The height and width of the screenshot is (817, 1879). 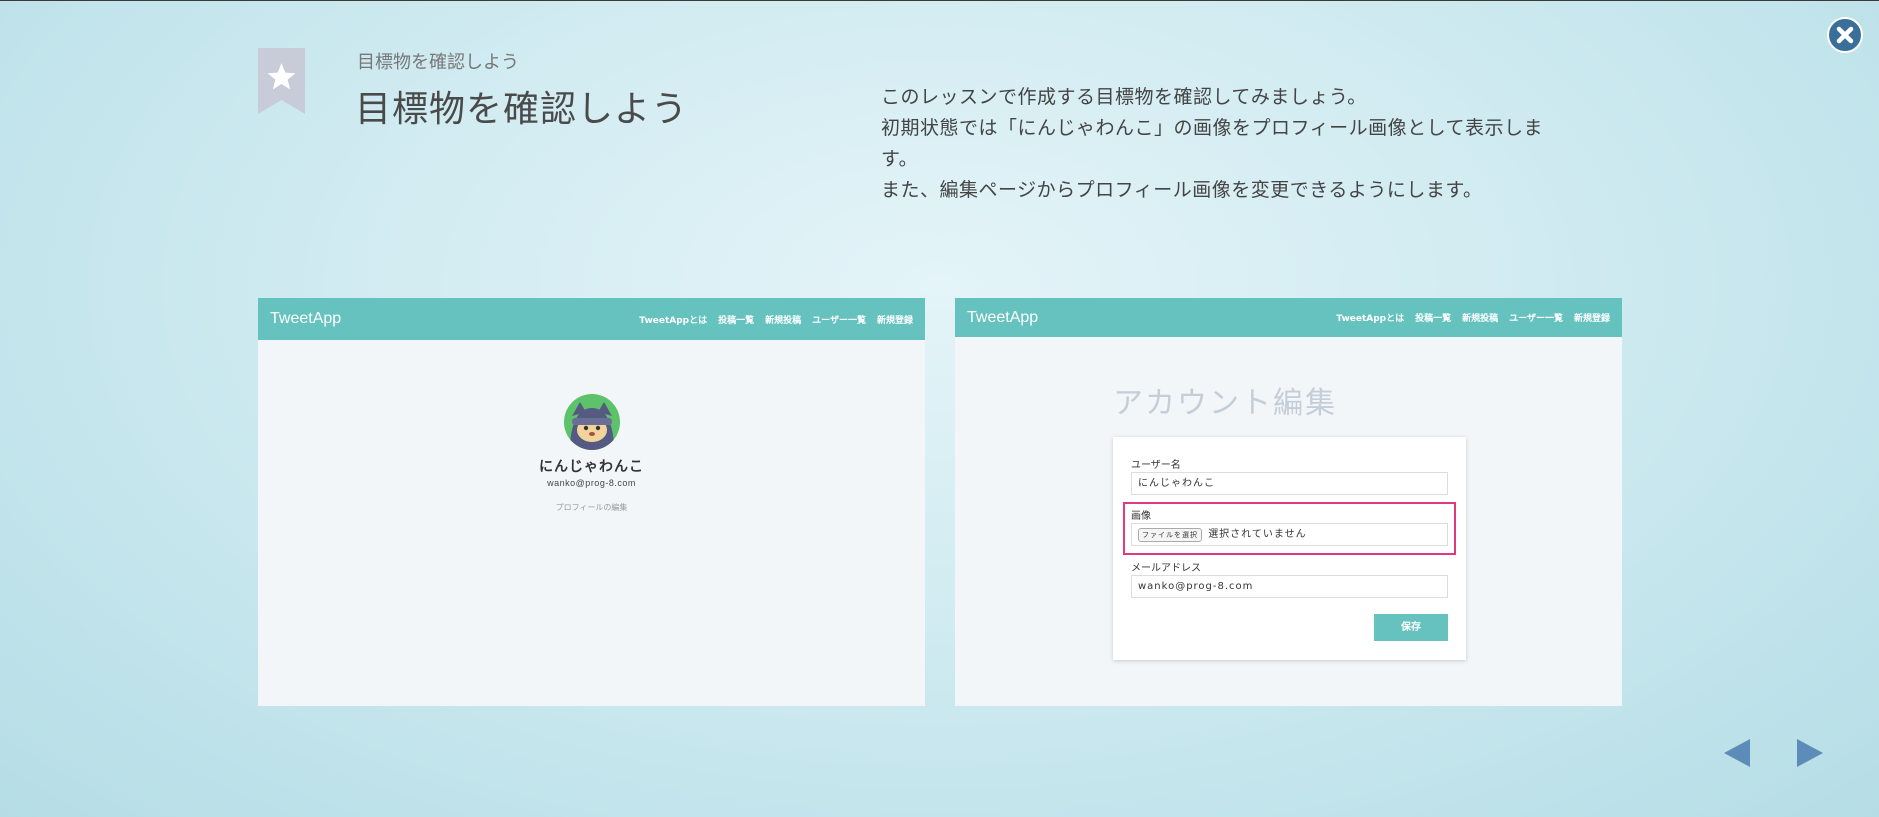 What do you see at coordinates (1257, 534) in the screenshot?
I see `file-status: 選択されていません` at bounding box center [1257, 534].